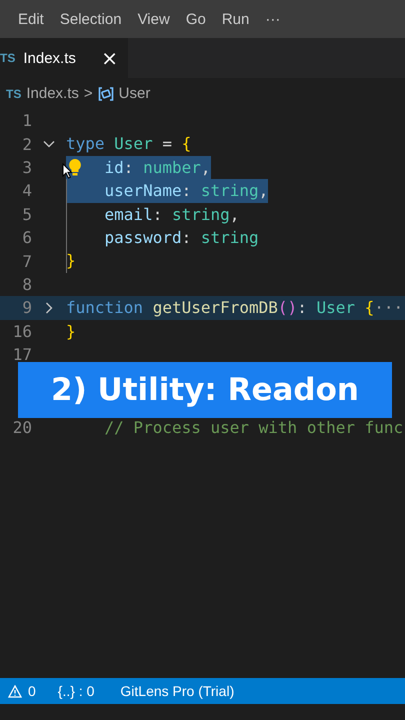 This screenshot has width=405, height=720. What do you see at coordinates (26, 261) in the screenshot?
I see `line-number: 7` at bounding box center [26, 261].